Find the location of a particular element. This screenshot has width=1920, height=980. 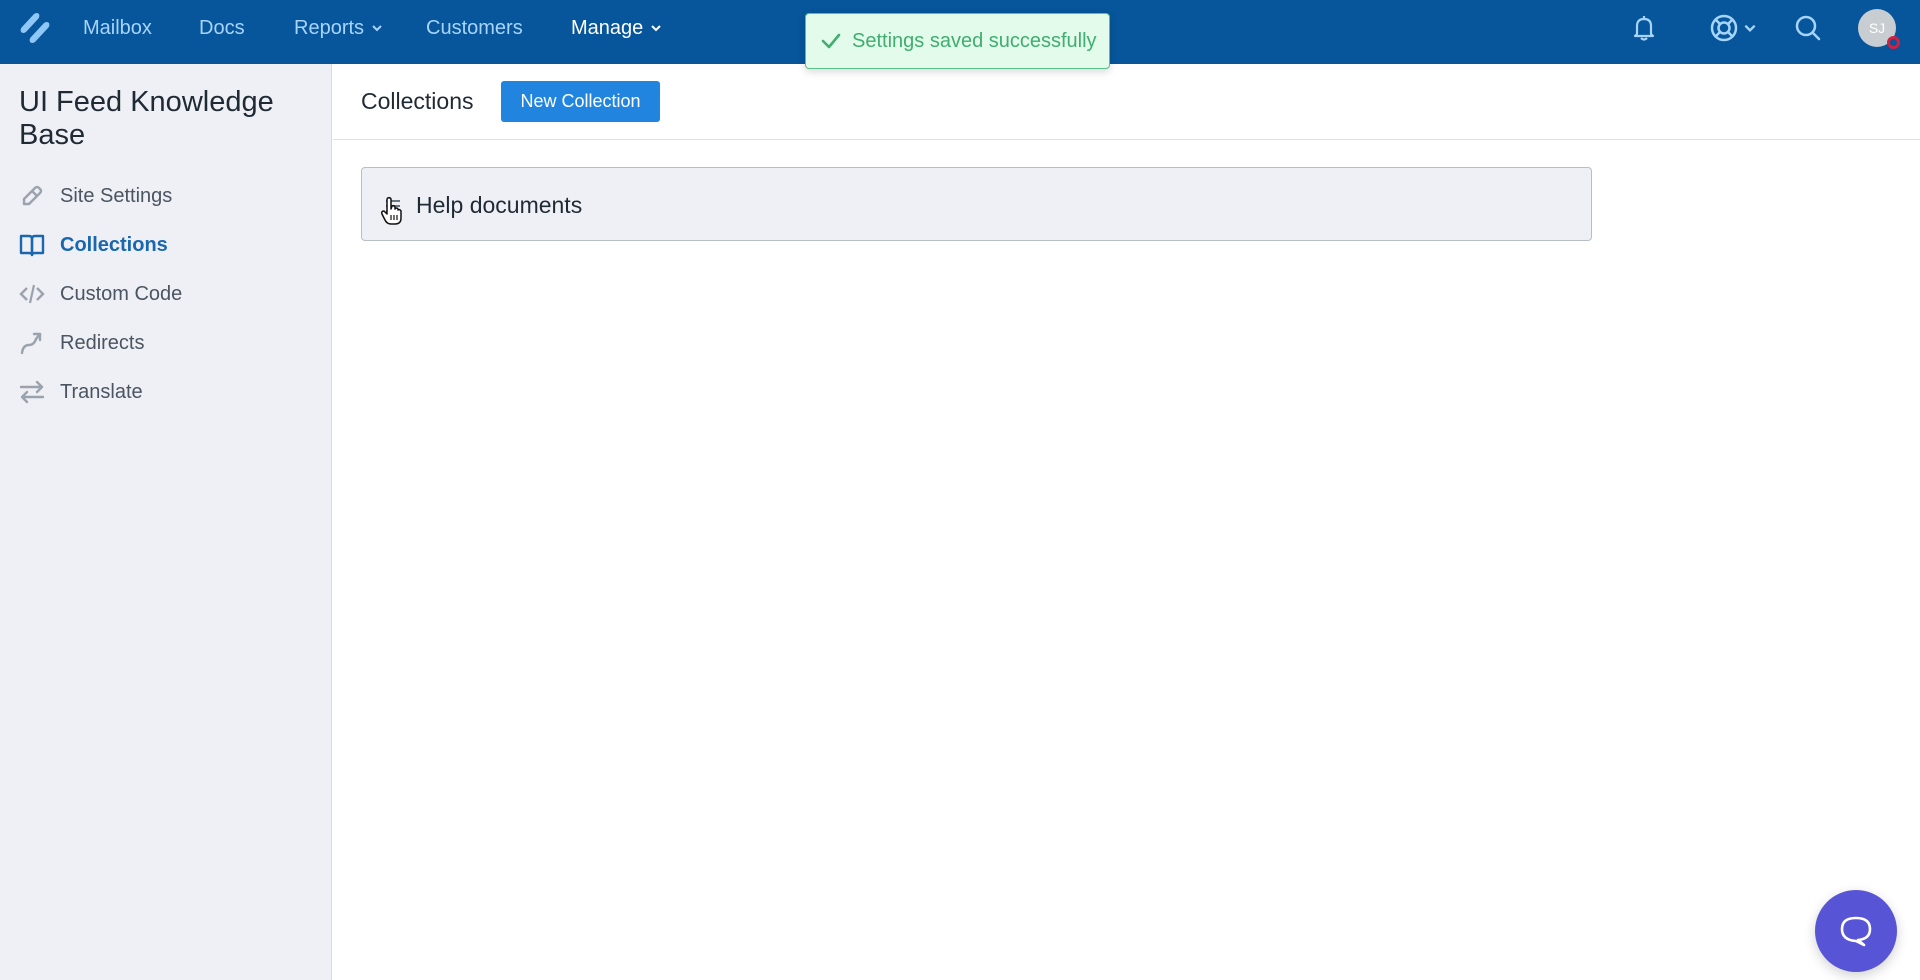

sidebar-item-collections: Collections is located at coordinates (93, 245).